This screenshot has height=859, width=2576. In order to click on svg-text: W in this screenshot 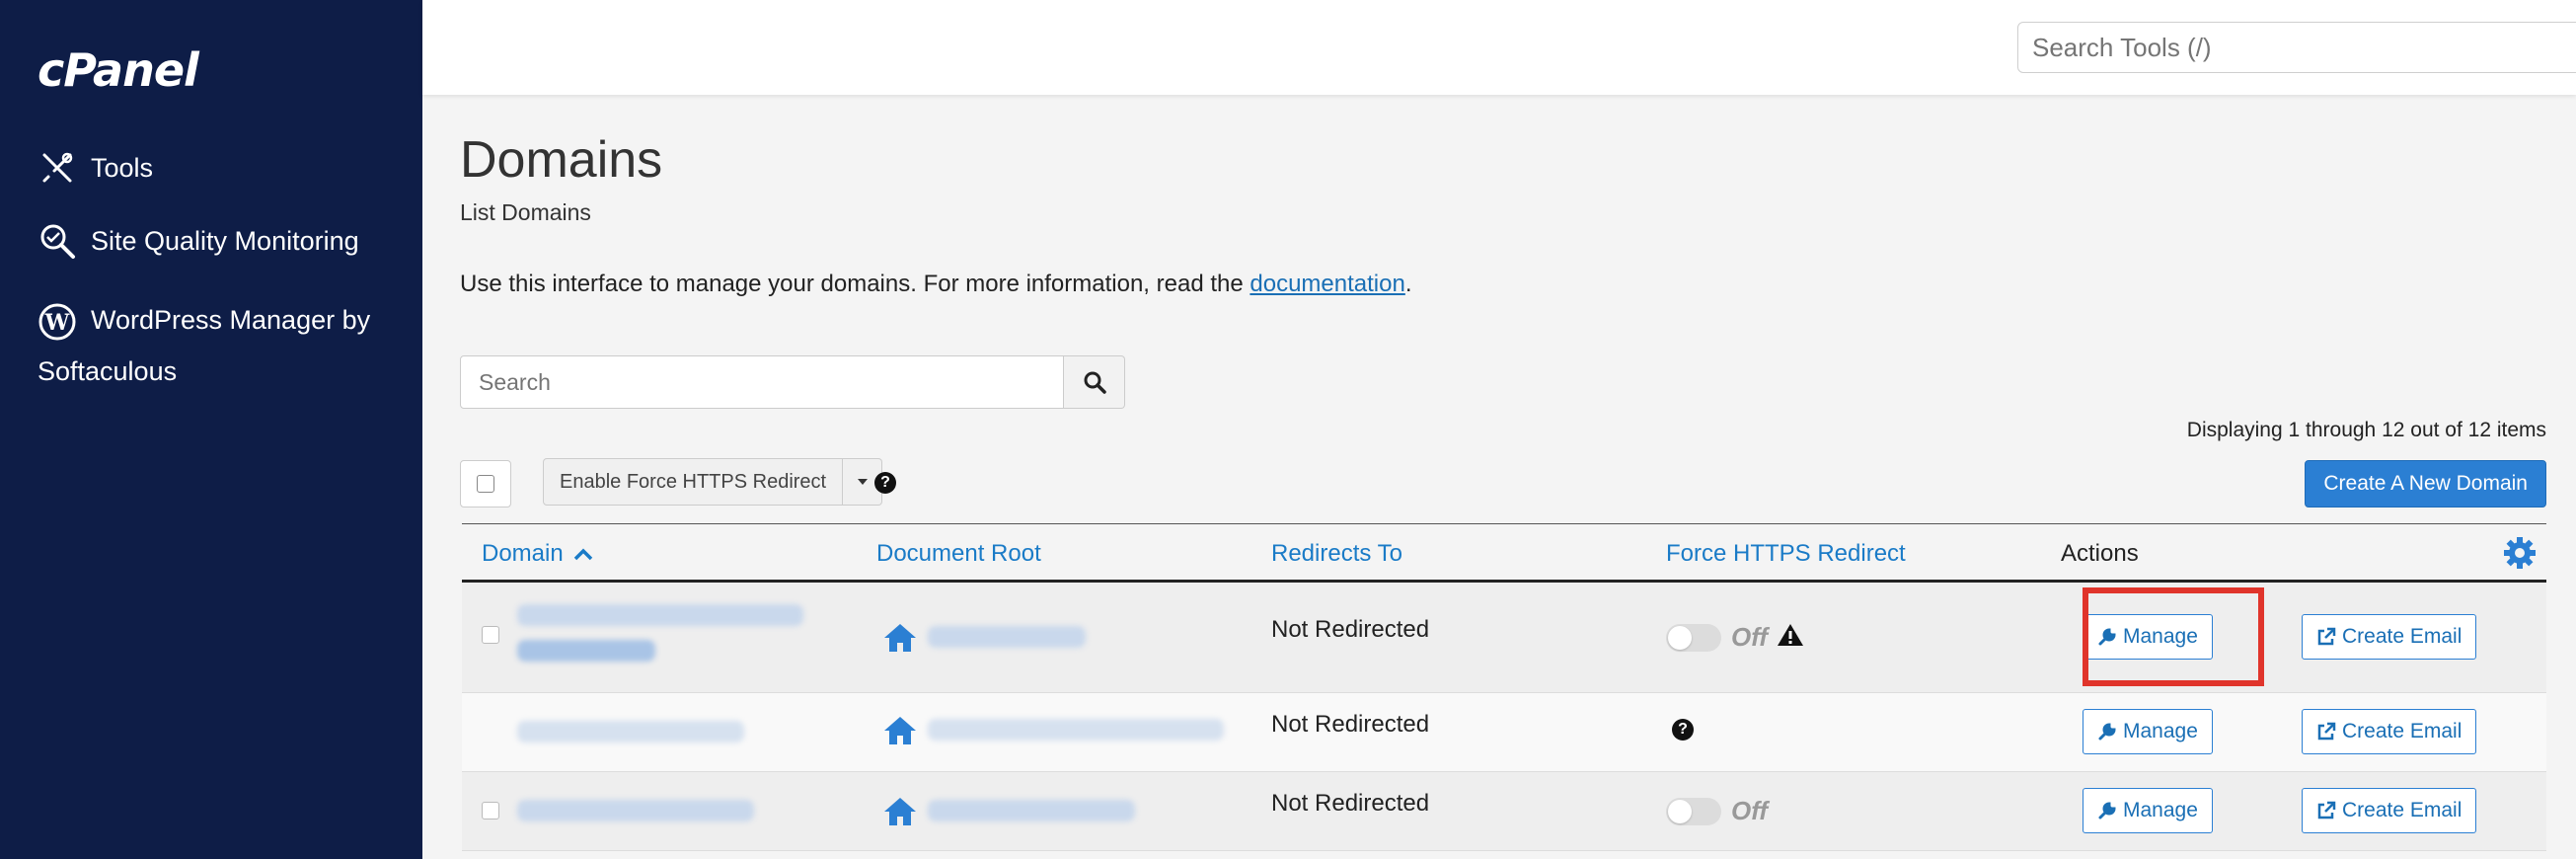, I will do `click(57, 323)`.